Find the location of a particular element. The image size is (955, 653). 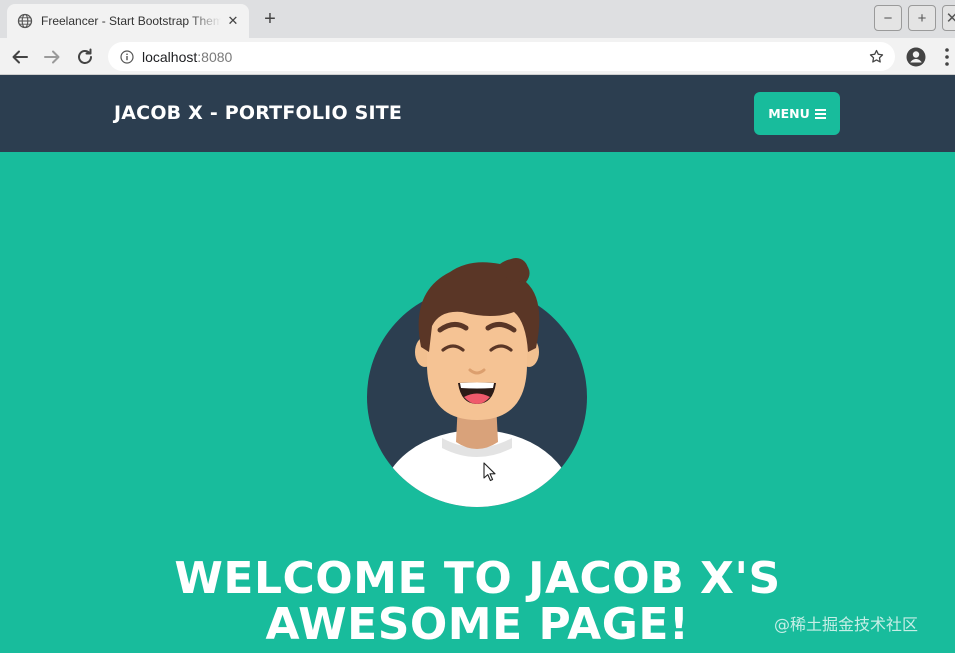

url-host: localhost is located at coordinates (170, 56).